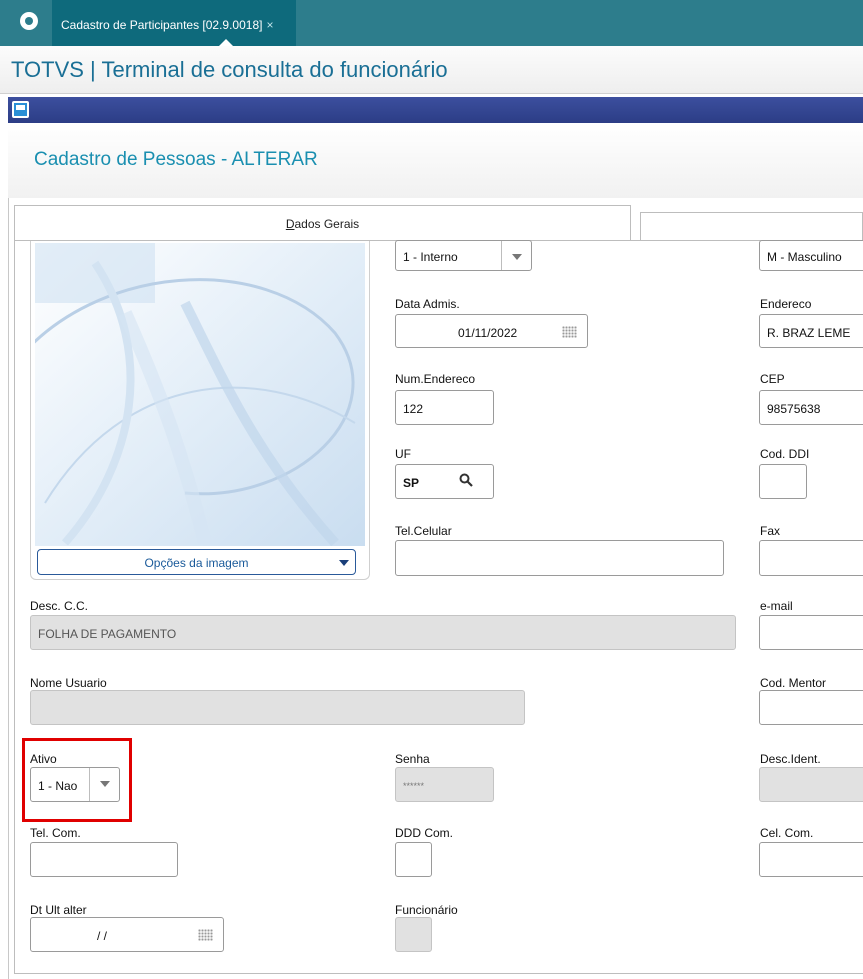 The width and height of the screenshot is (863, 979). Describe the element at coordinates (200, 394) in the screenshot. I see `photo-placeholder-image` at that location.